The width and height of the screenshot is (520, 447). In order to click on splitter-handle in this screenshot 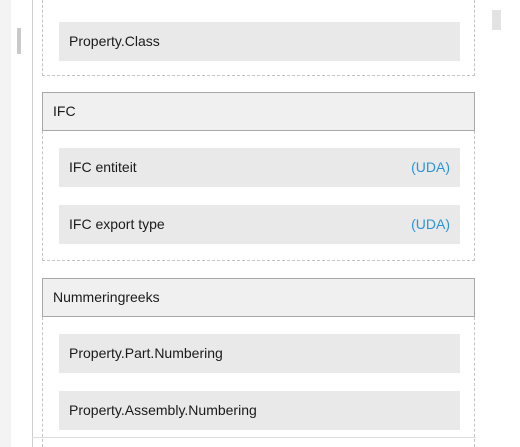, I will do `click(19, 41)`.